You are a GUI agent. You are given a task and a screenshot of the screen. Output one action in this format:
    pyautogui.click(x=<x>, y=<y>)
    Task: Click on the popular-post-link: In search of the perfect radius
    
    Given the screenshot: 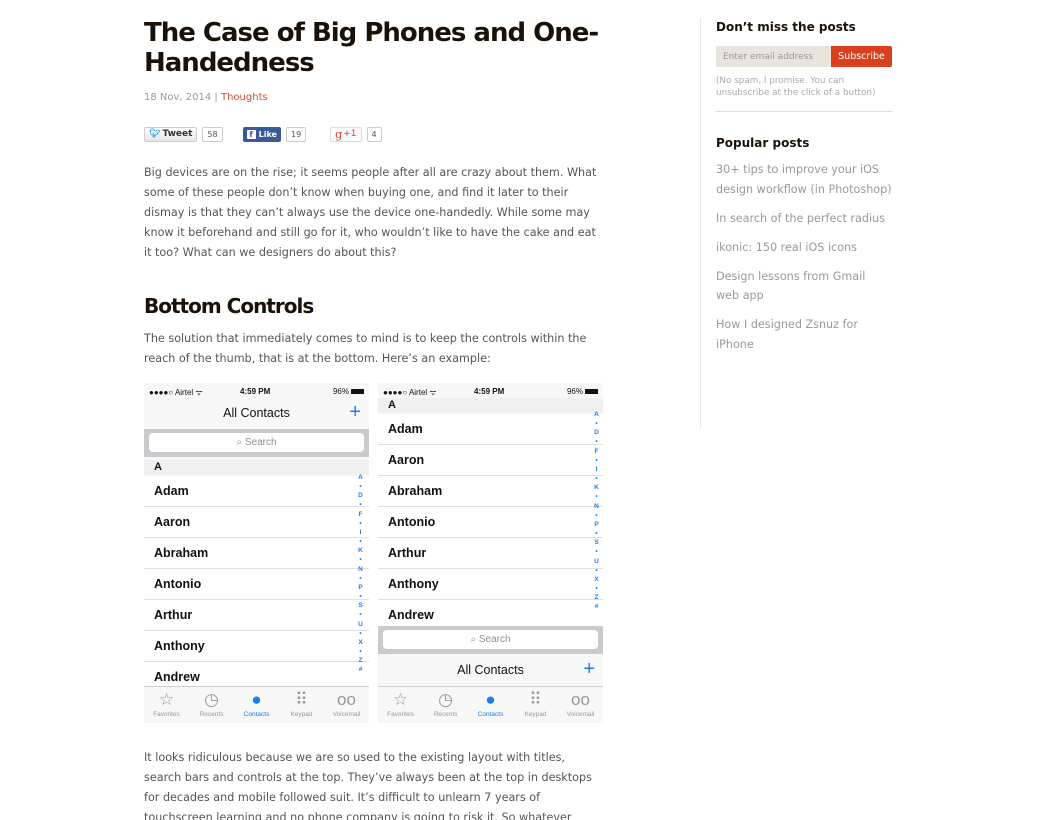 What is the action you would take?
    pyautogui.click(x=804, y=219)
    